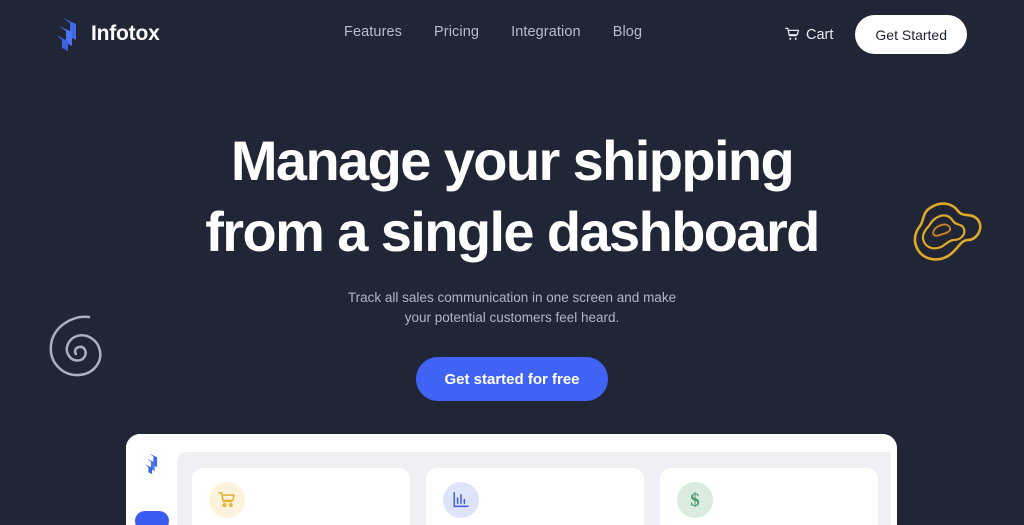 The height and width of the screenshot is (525, 1024). I want to click on dollar-sign-icon: $, so click(695, 500).